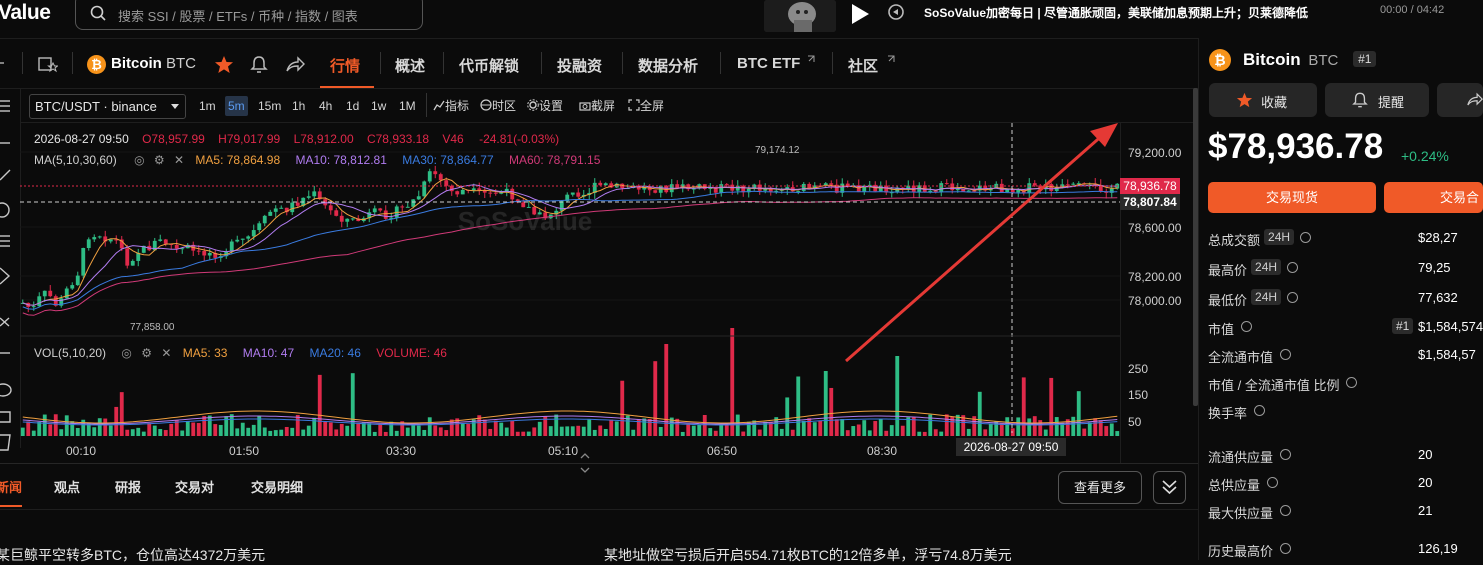  What do you see at coordinates (277, 486) in the screenshot?
I see `tab-trades: 交易明细` at bounding box center [277, 486].